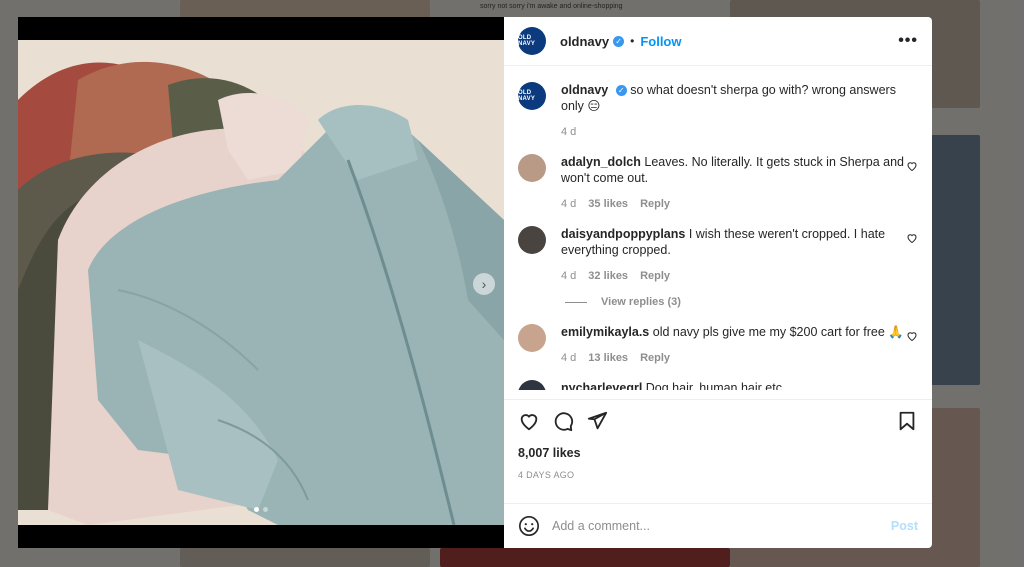 Image resolution: width=1024 pixels, height=567 pixels. Describe the element at coordinates (623, 234) in the screenshot. I see `comment-username: daisyandpoppyplans` at that location.